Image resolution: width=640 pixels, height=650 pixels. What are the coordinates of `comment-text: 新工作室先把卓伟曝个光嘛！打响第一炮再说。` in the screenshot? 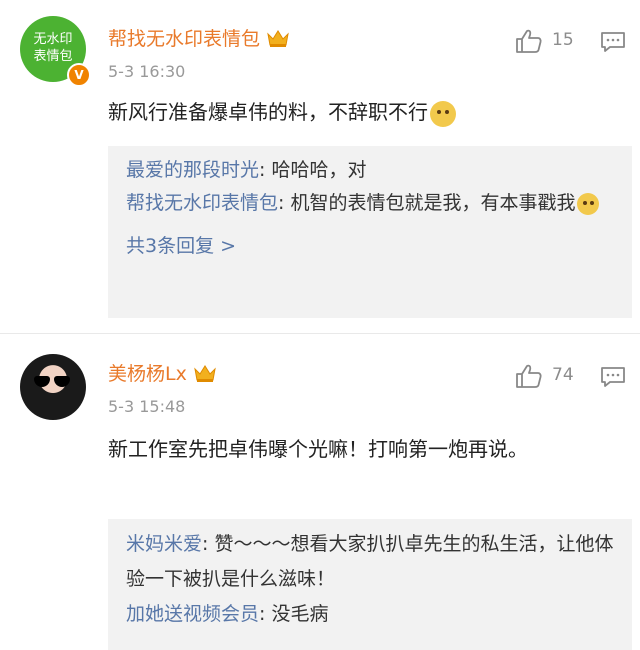 It's located at (318, 449).